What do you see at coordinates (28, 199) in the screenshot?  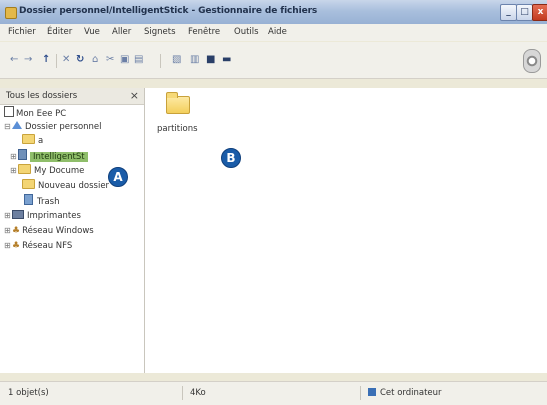 I see `trash-icon` at bounding box center [28, 199].